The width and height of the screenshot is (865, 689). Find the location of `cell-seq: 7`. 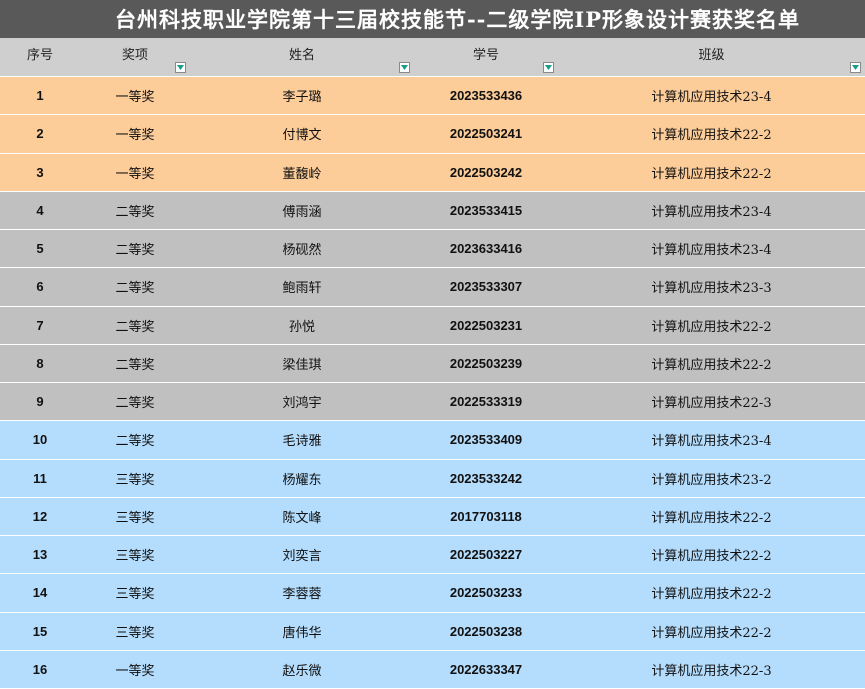

cell-seq: 7 is located at coordinates (40, 325).